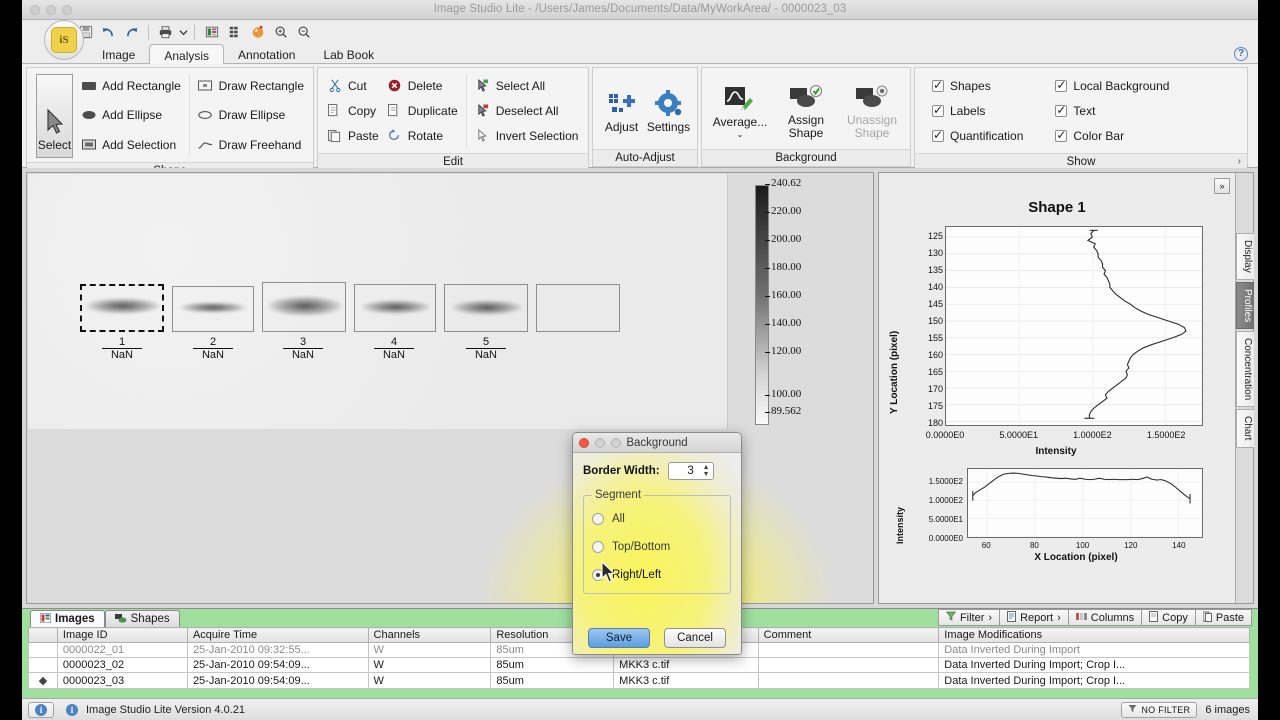  Describe the element at coordinates (584, 443) in the screenshot. I see `dialog-close-button` at that location.